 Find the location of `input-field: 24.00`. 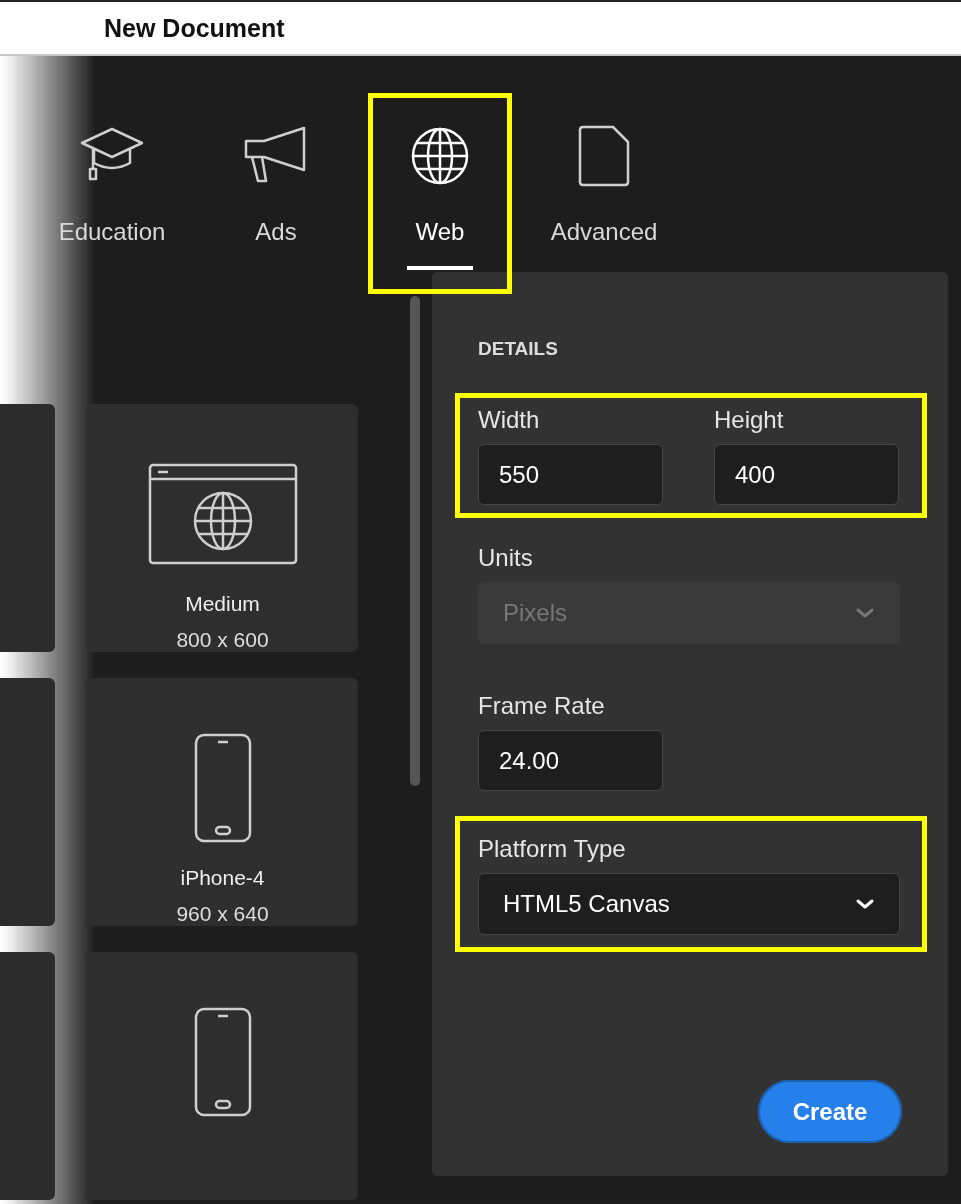

input-field: 24.00 is located at coordinates (570, 760).